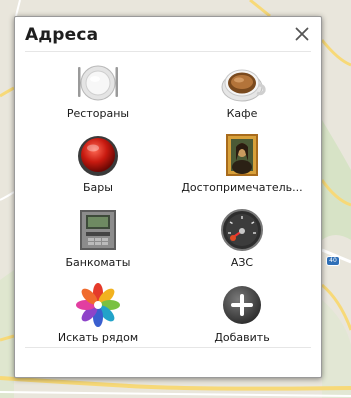 This screenshot has height=398, width=351. Describe the element at coordinates (98, 230) in the screenshot. I see `atm-machine-icon` at that location.